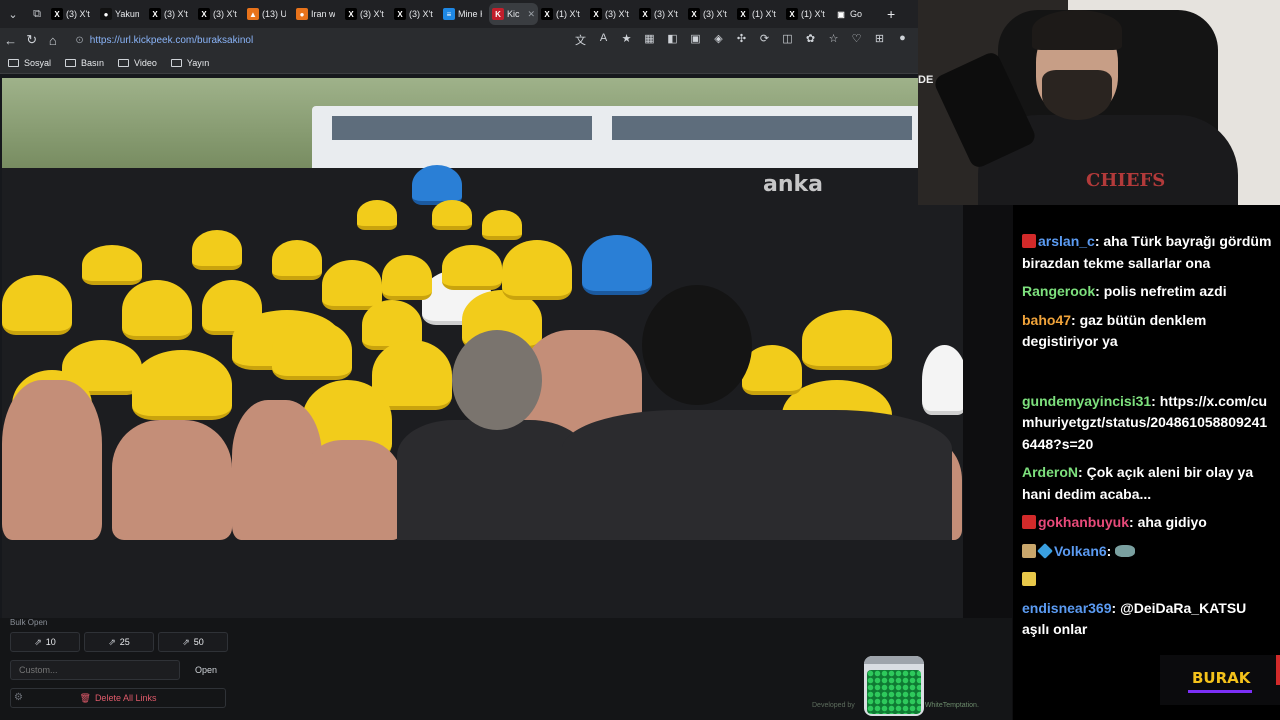  Describe the element at coordinates (902, 40) in the screenshot. I see `profile-avatar: ●` at that location.